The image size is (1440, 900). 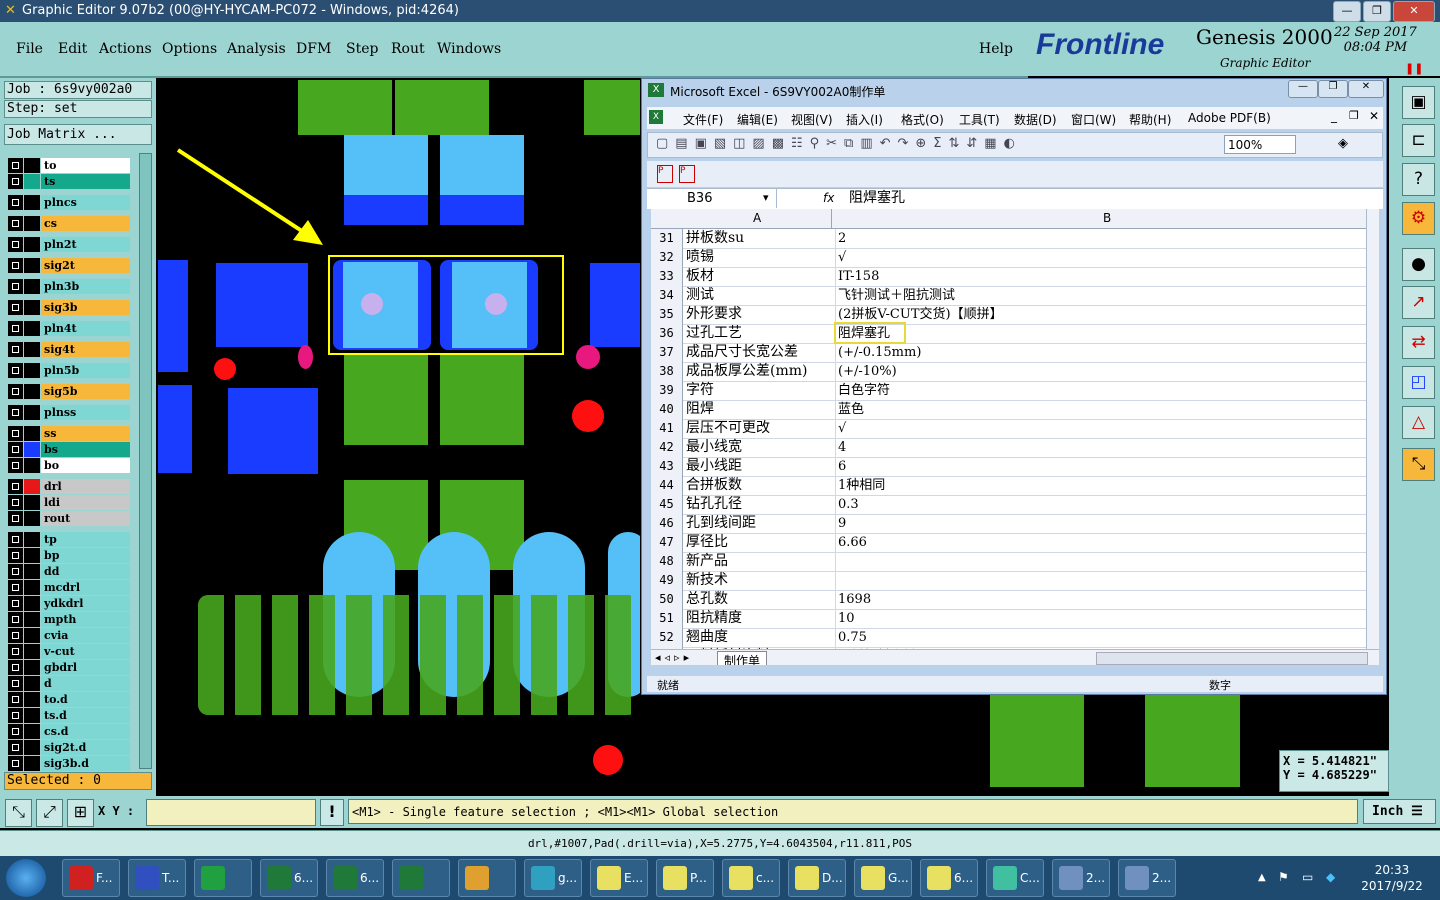 What do you see at coordinates (231, 812) in the screenshot?
I see `xy-input` at bounding box center [231, 812].